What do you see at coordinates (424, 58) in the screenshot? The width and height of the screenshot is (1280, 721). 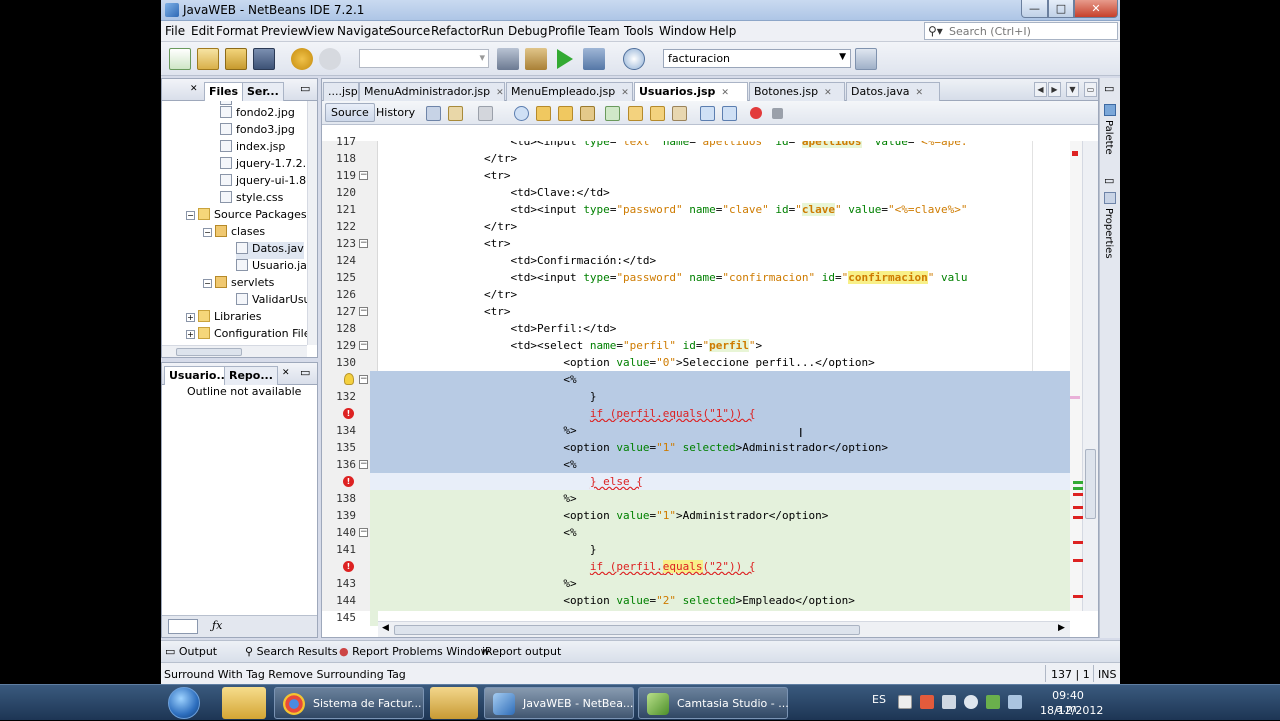 I see `configuration-combo` at bounding box center [424, 58].